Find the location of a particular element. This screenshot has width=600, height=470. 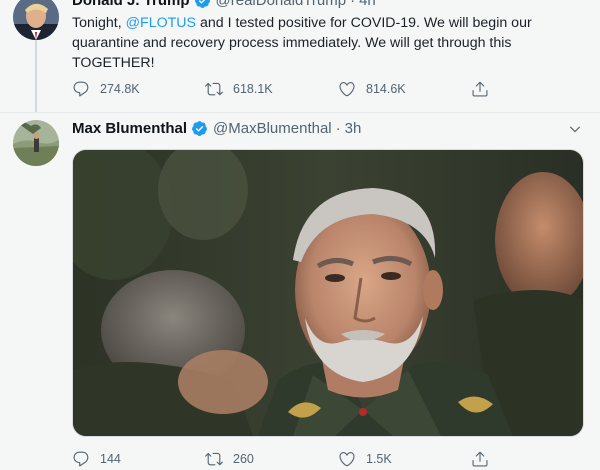

reply-button: 274.8K is located at coordinates (138, 89).